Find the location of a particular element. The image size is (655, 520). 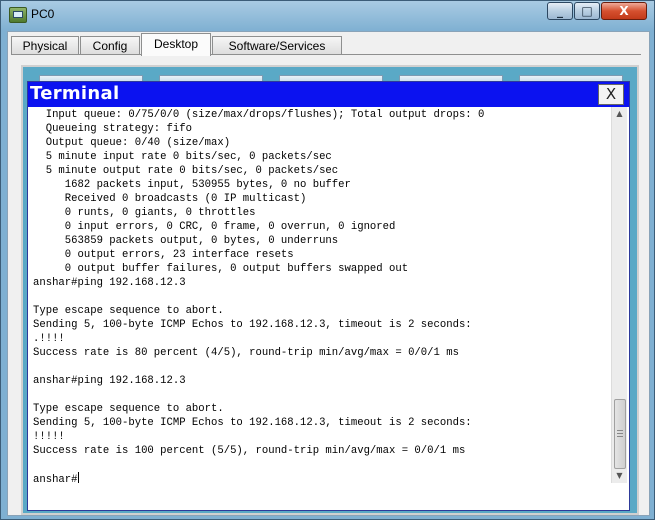

terminal-close-button: X is located at coordinates (611, 94).